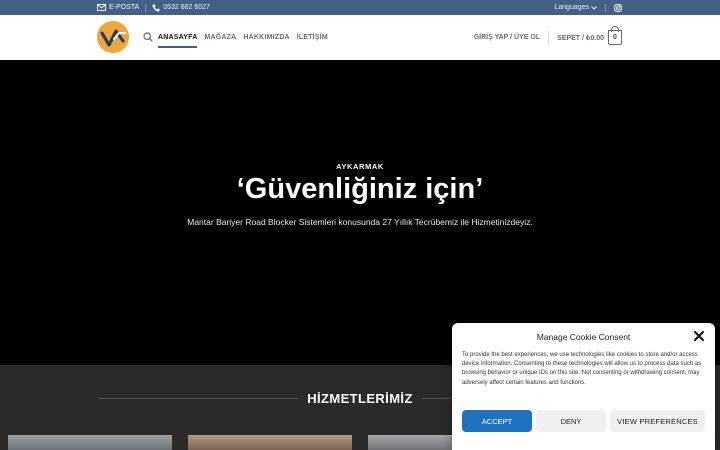 The width and height of the screenshot is (720, 450). Describe the element at coordinates (571, 7) in the screenshot. I see `languages-label: Languages` at that location.